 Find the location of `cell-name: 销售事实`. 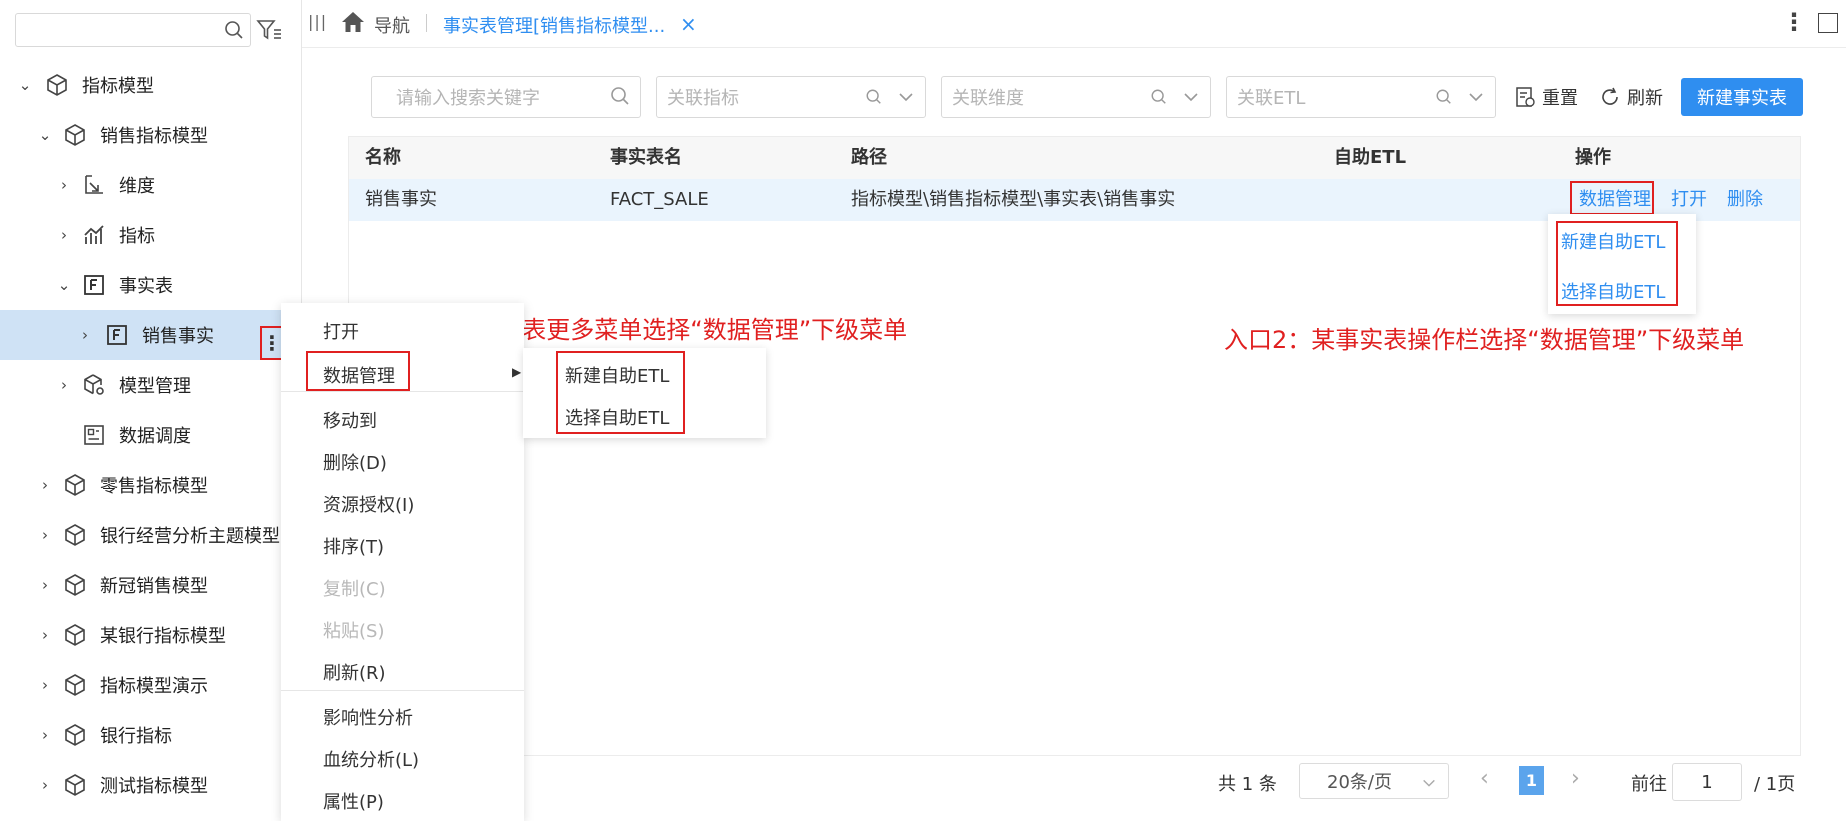

cell-name: 销售事实 is located at coordinates (401, 199).